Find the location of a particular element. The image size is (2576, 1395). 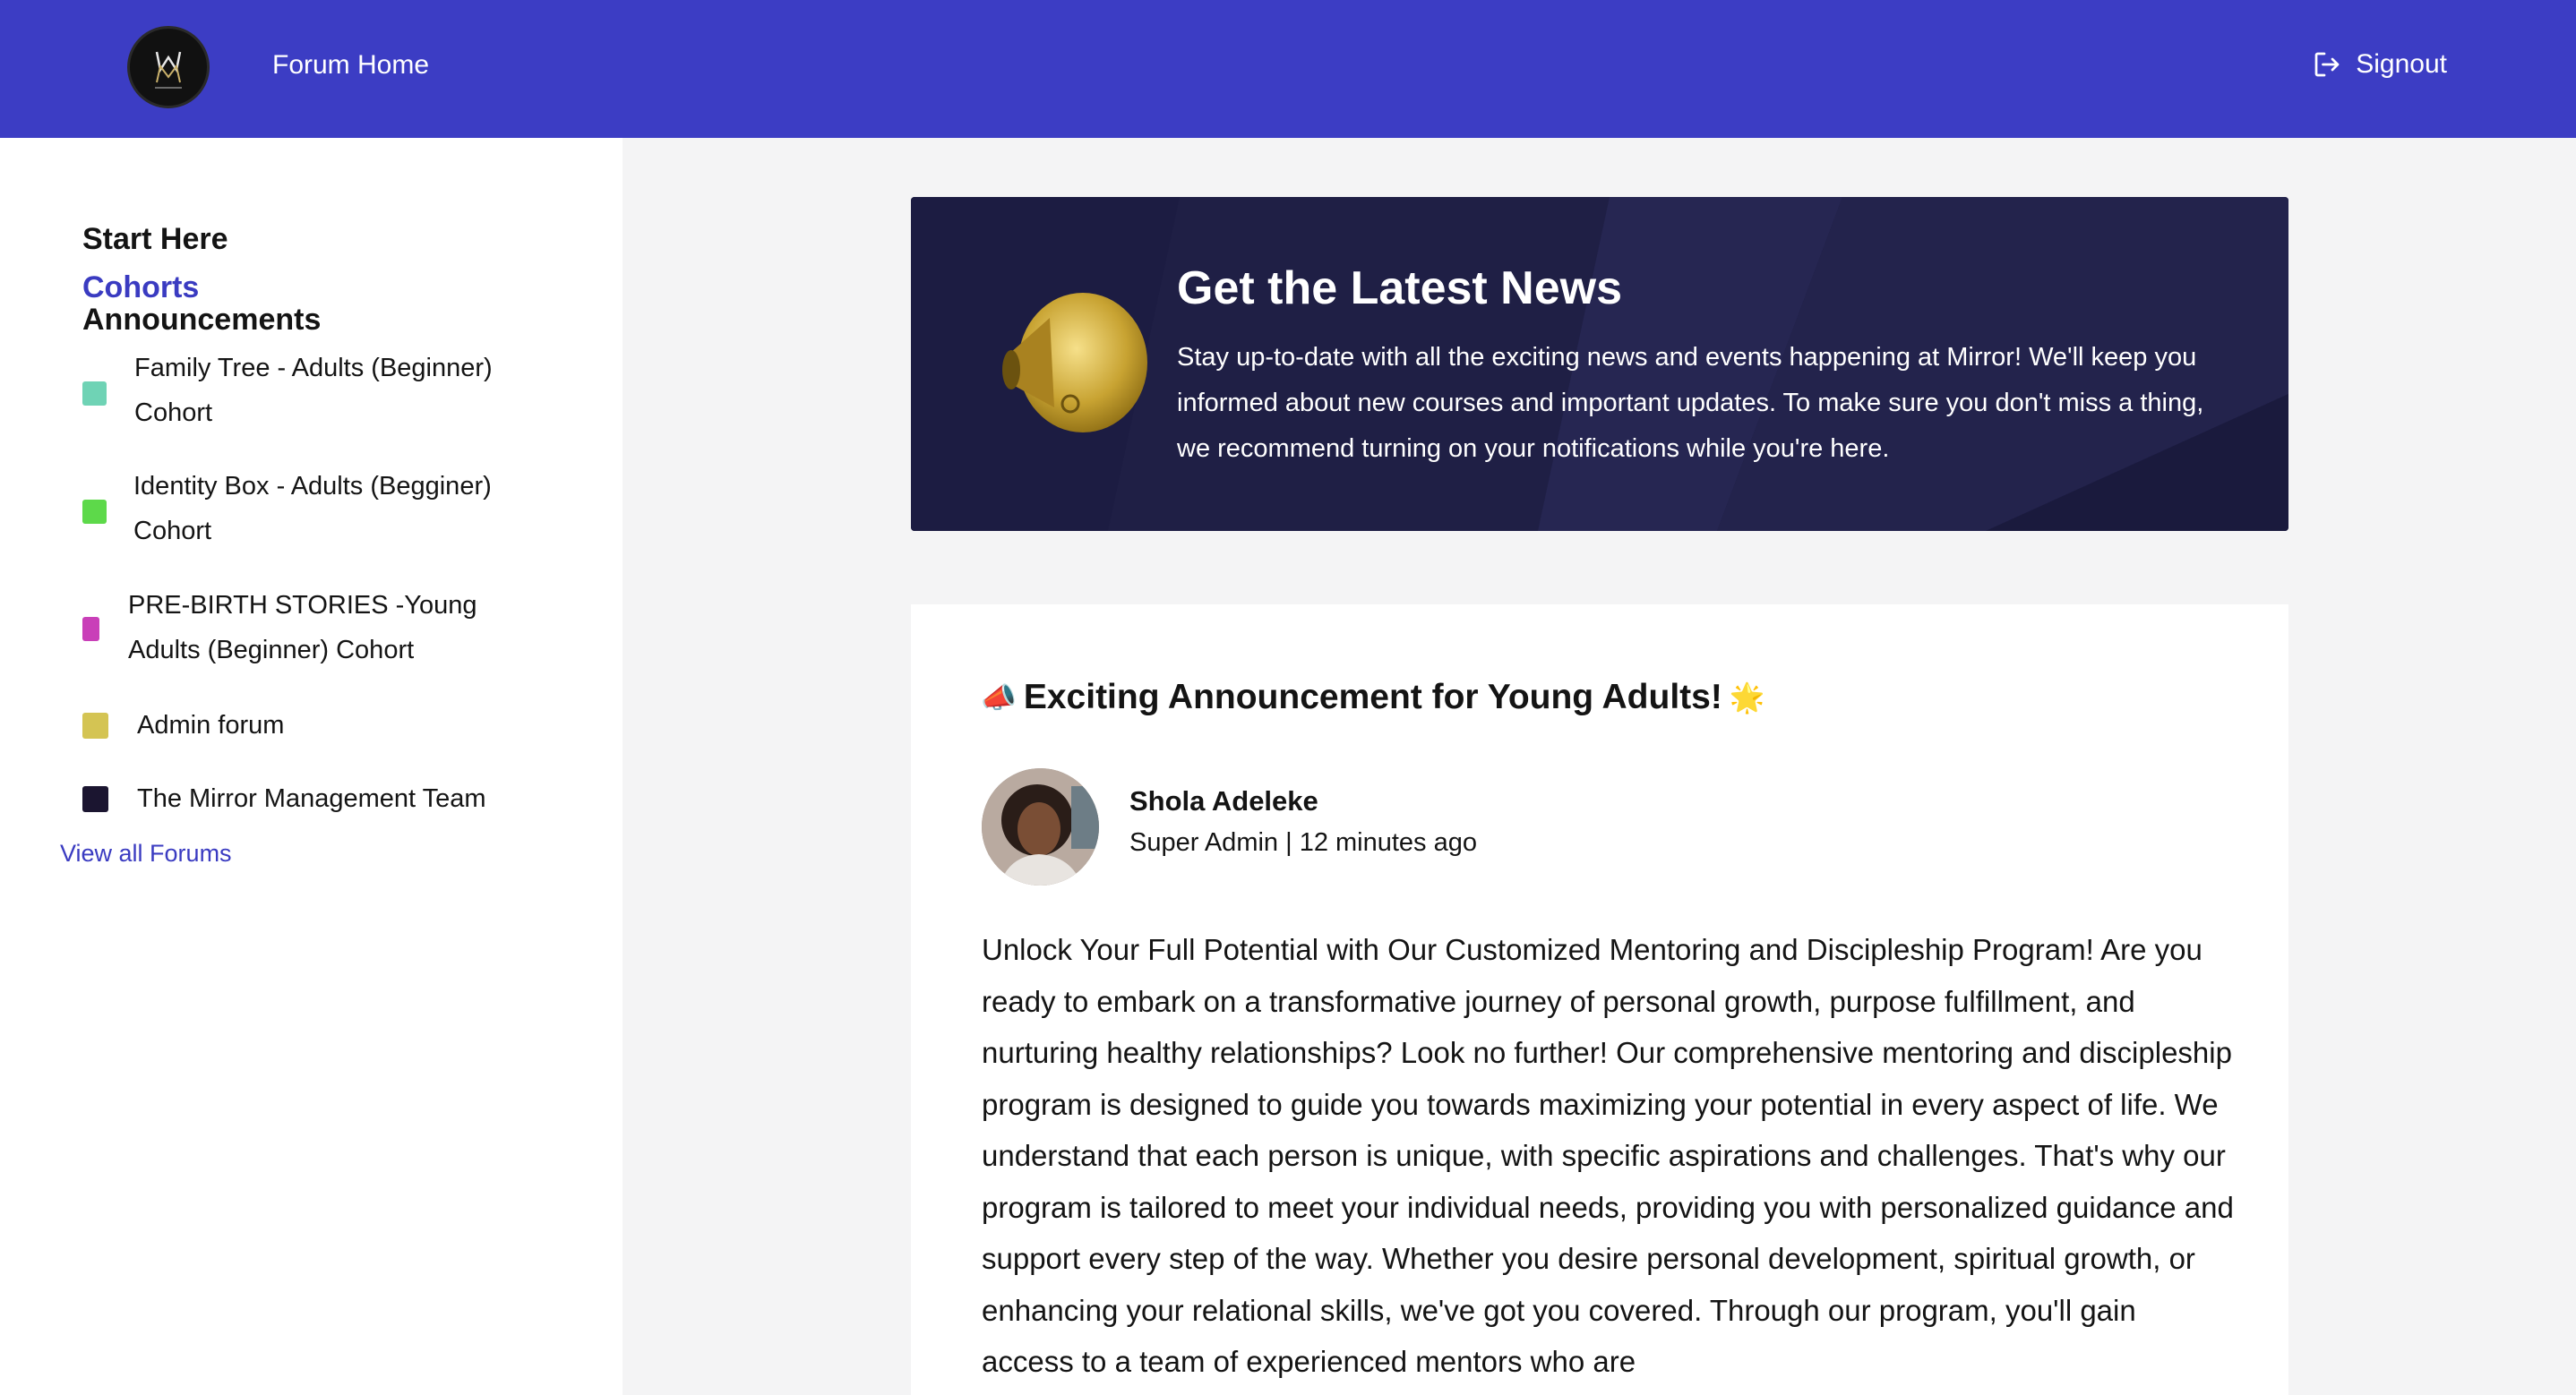

star-emoji-icon: 🌟 is located at coordinates (1747, 697).